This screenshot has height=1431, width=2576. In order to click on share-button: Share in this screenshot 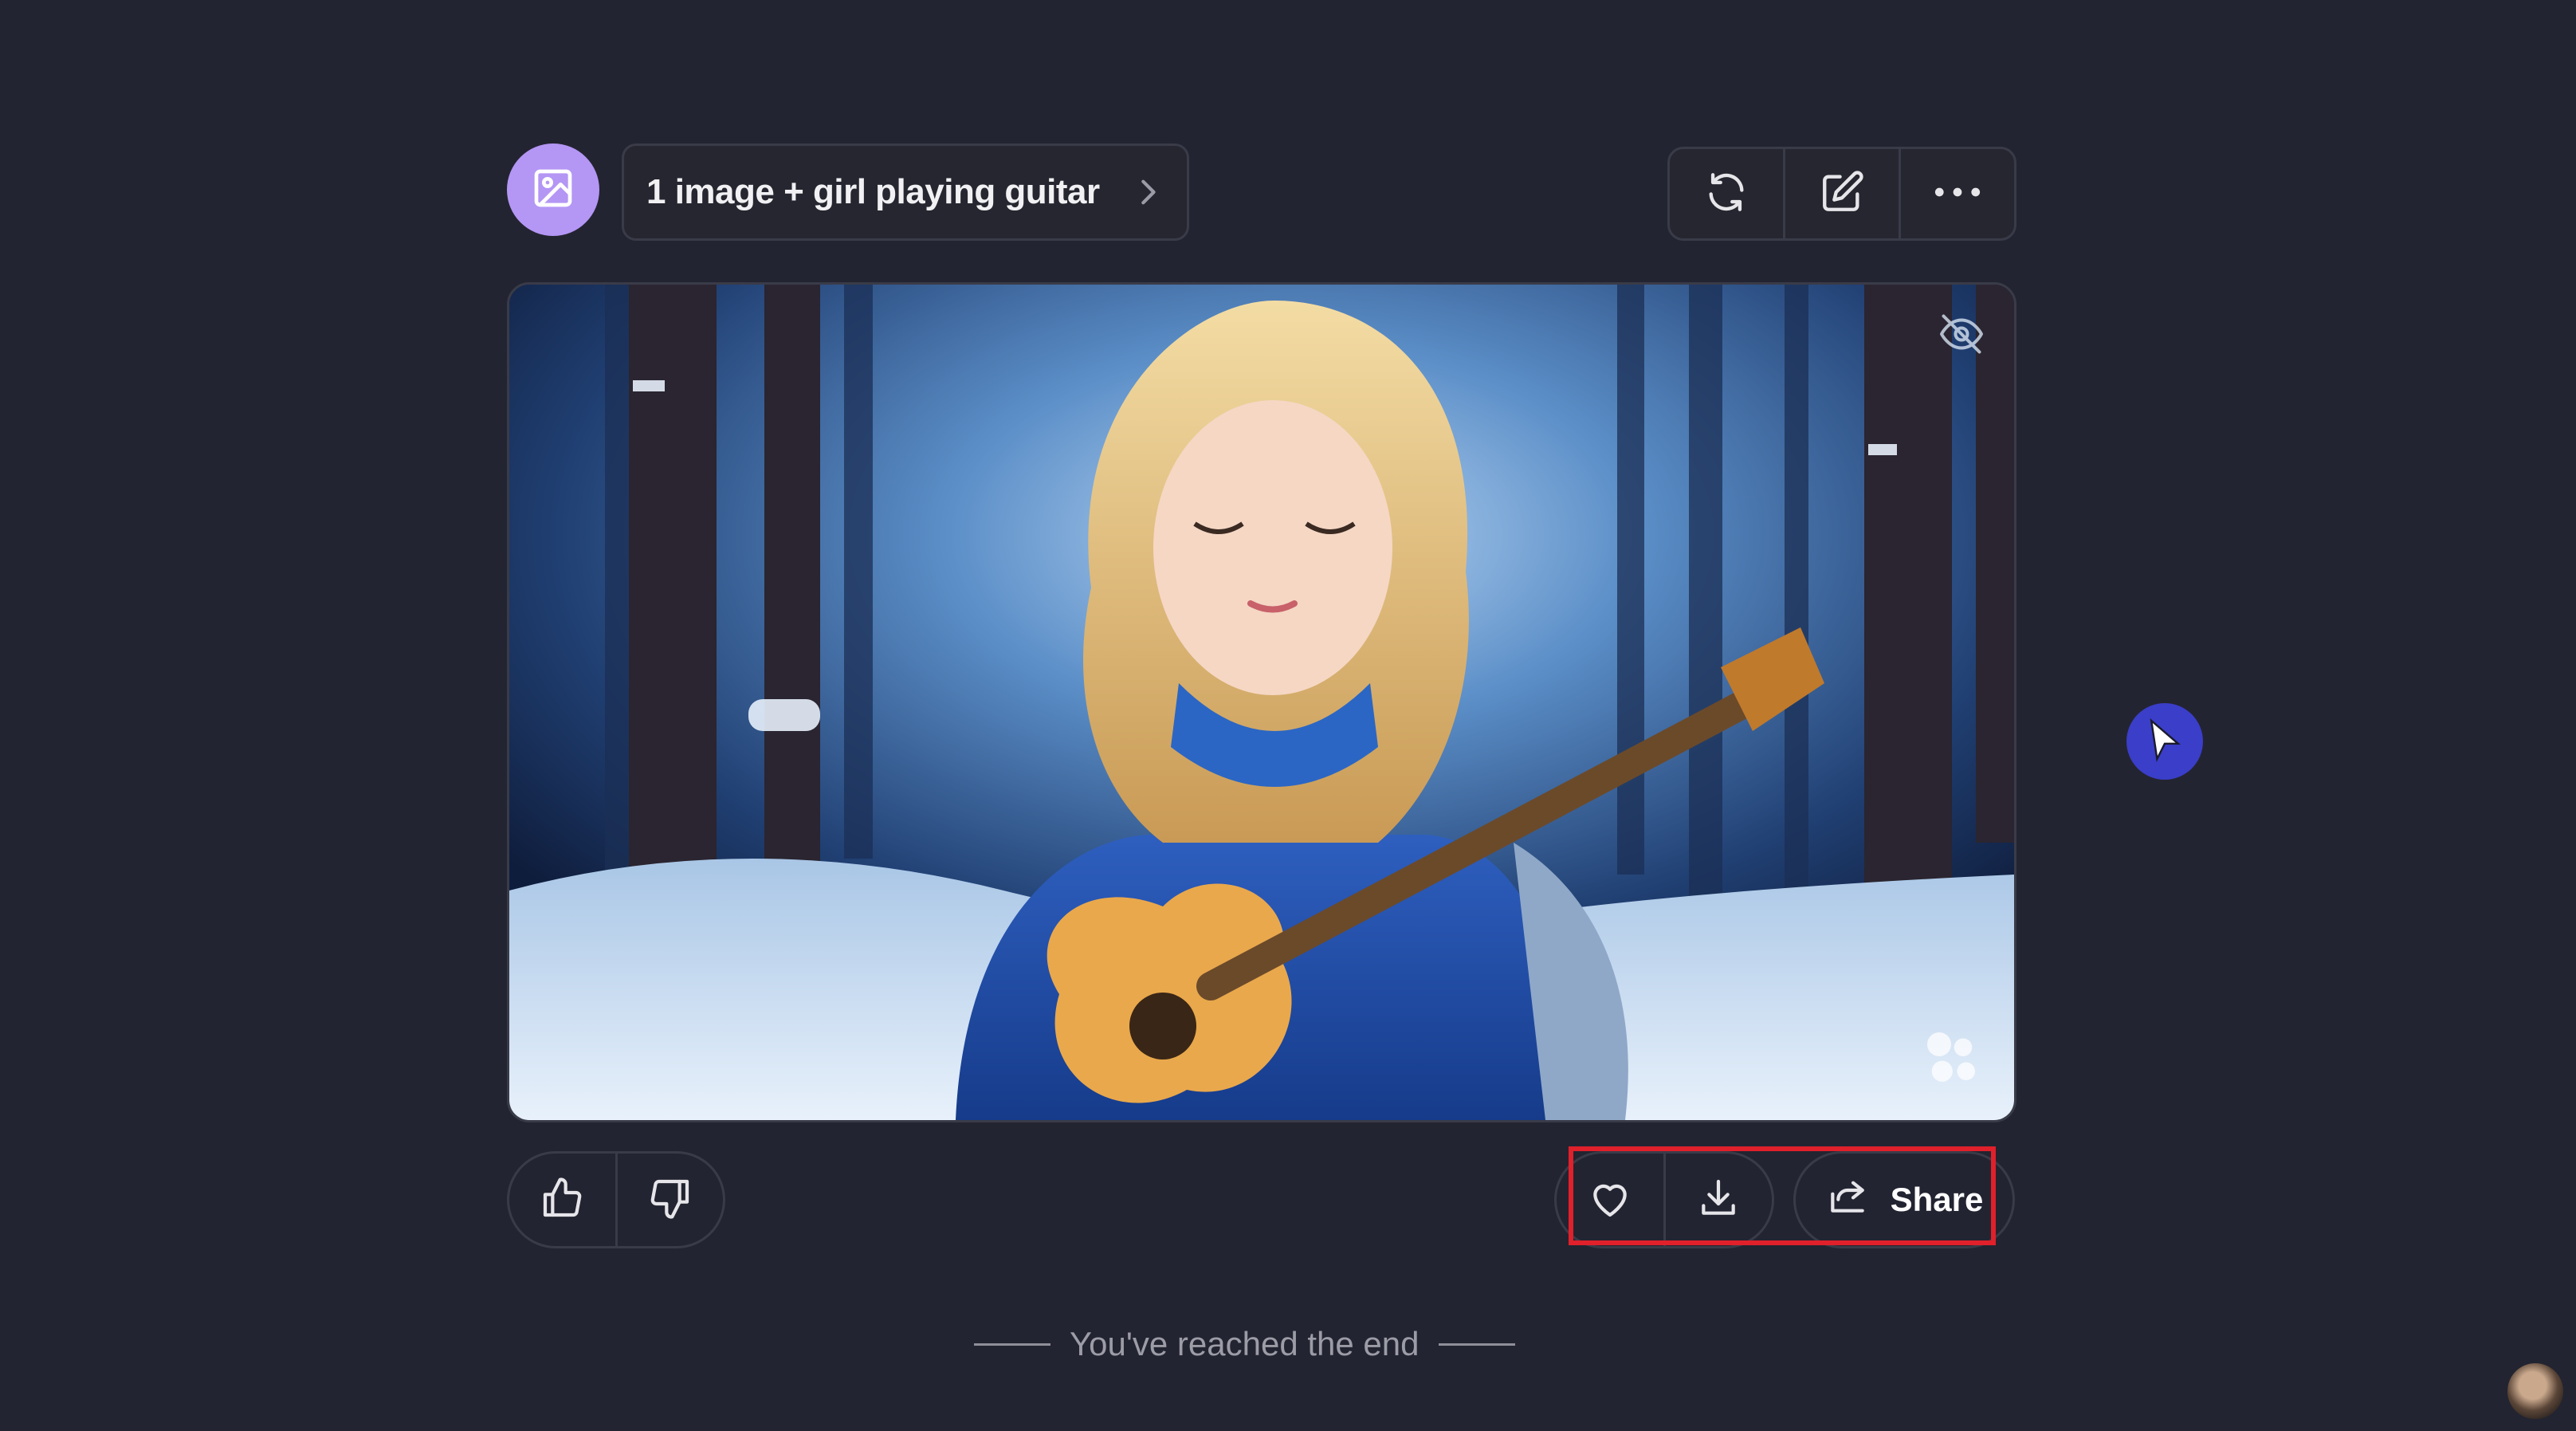, I will do `click(1904, 1199)`.